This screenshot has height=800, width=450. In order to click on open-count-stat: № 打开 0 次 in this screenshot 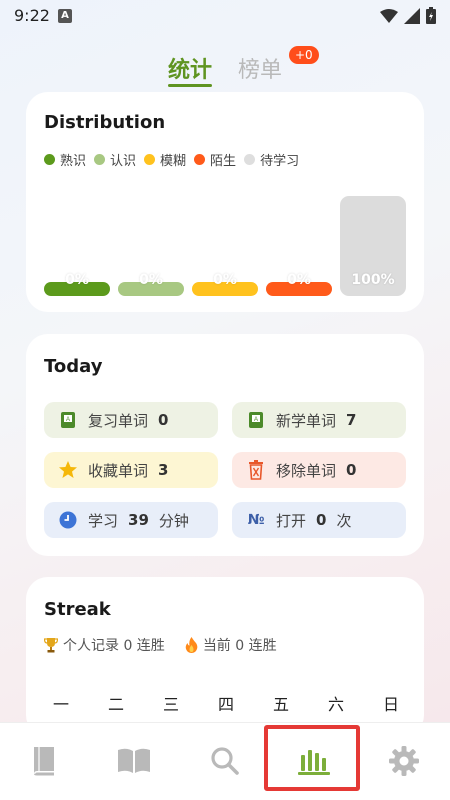, I will do `click(319, 520)`.